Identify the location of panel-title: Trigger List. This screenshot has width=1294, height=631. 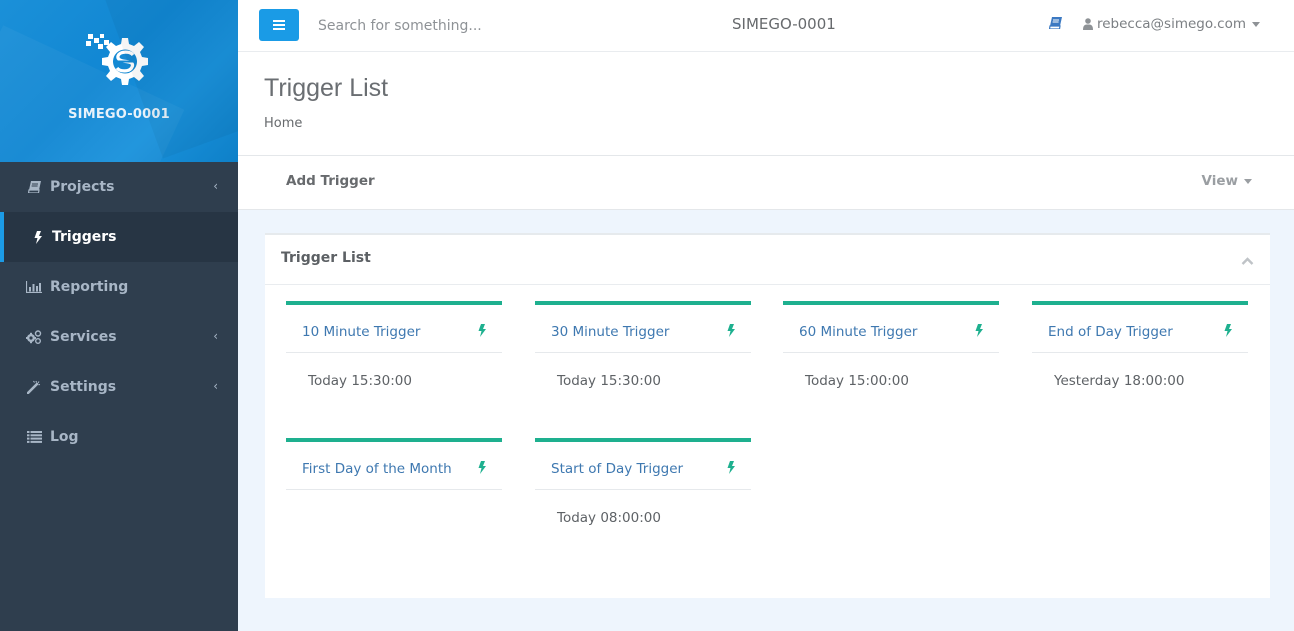
(326, 258).